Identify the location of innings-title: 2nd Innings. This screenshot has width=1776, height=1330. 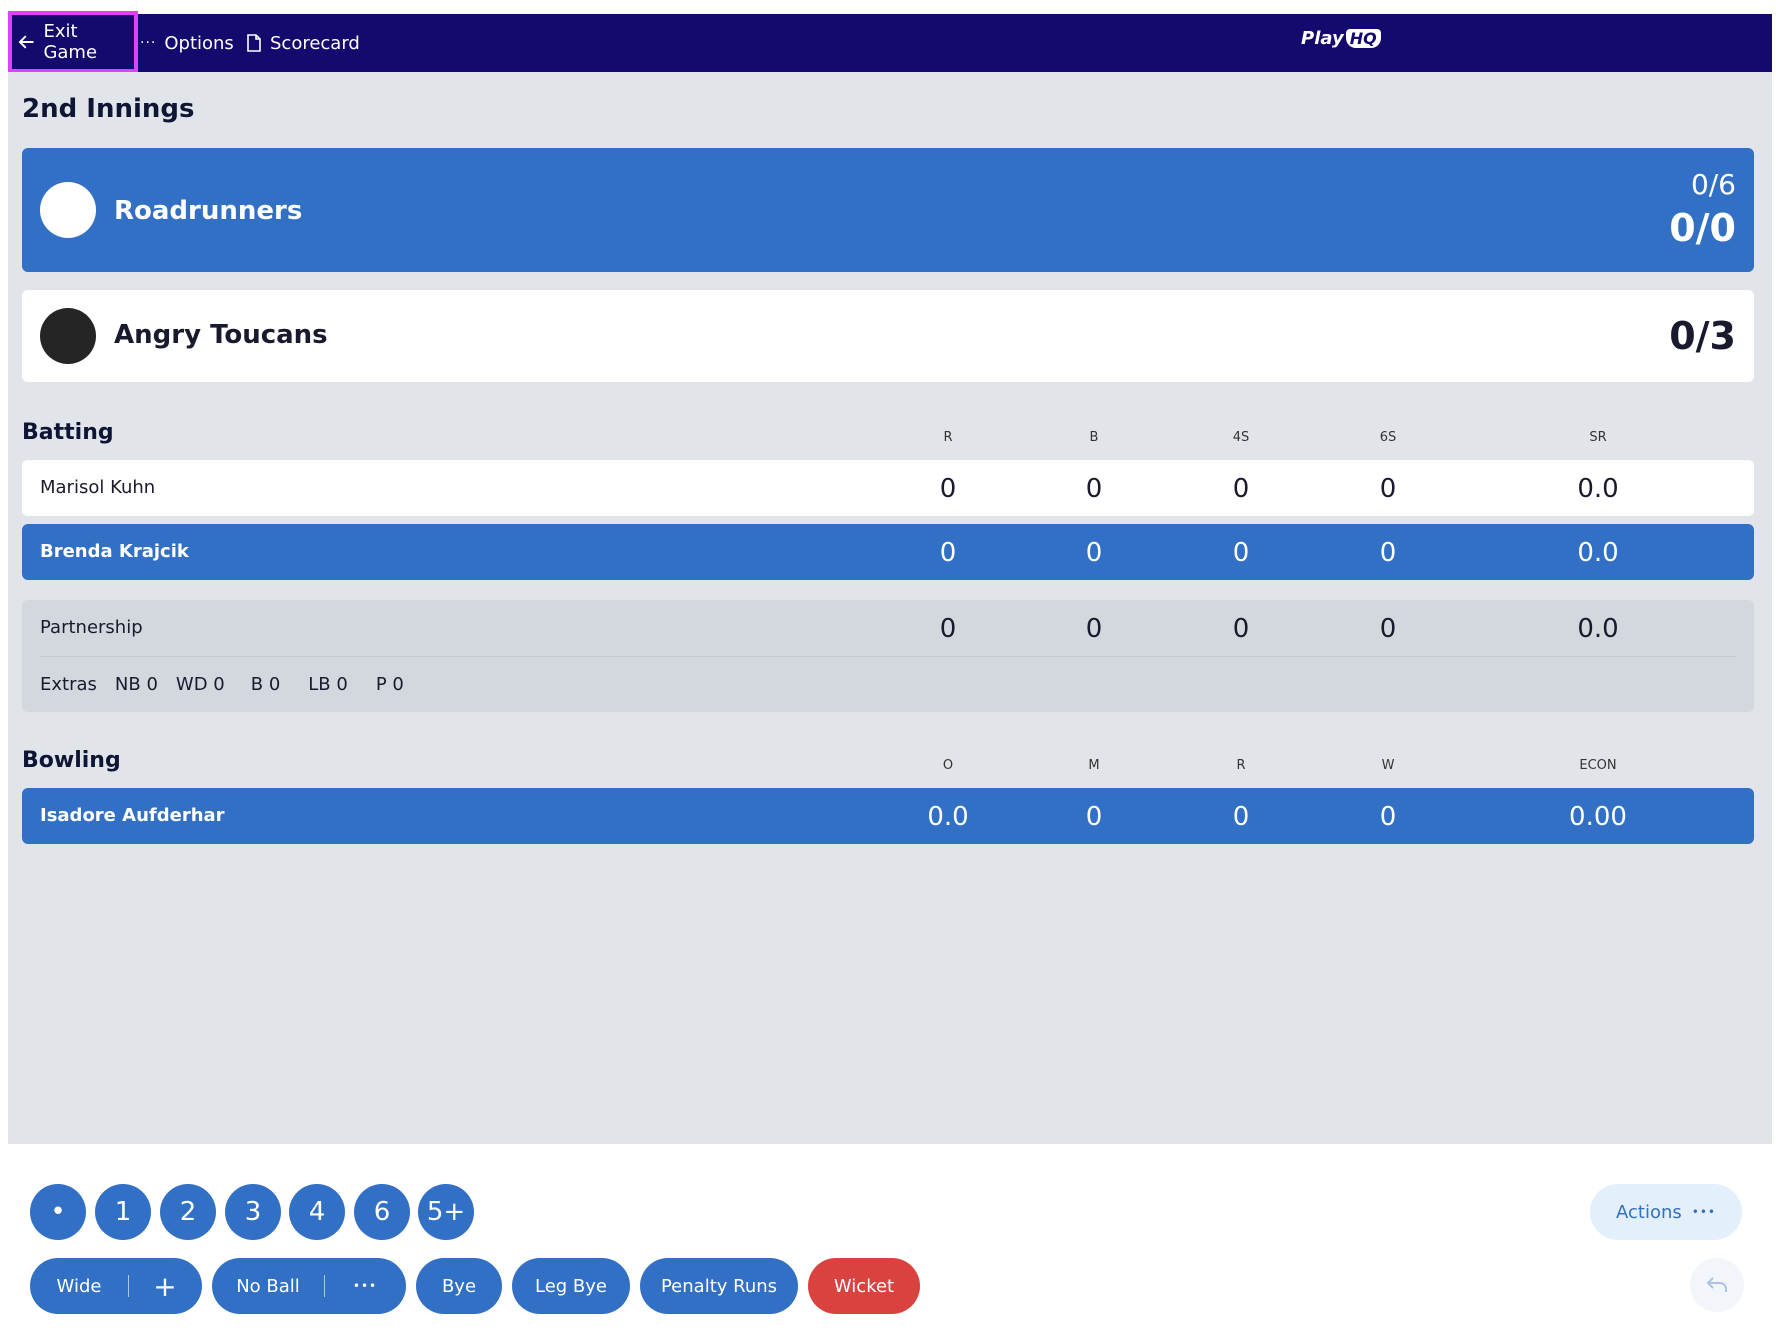
(108, 109).